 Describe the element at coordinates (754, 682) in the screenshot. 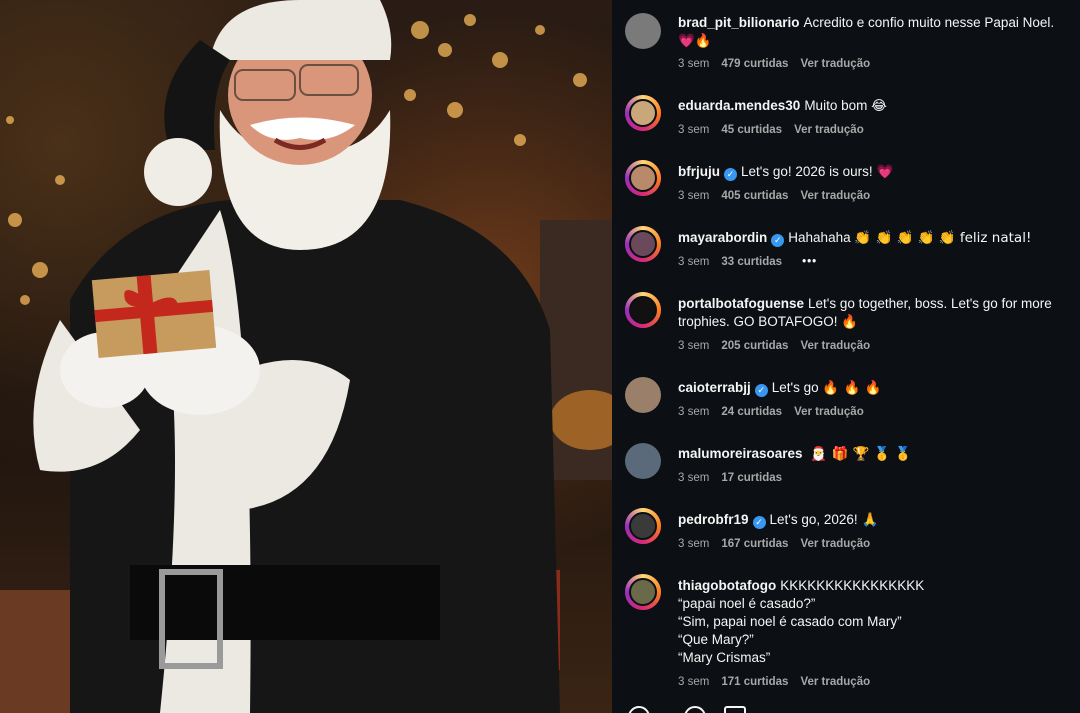

I see `comment-likes: 171 curtidas` at that location.